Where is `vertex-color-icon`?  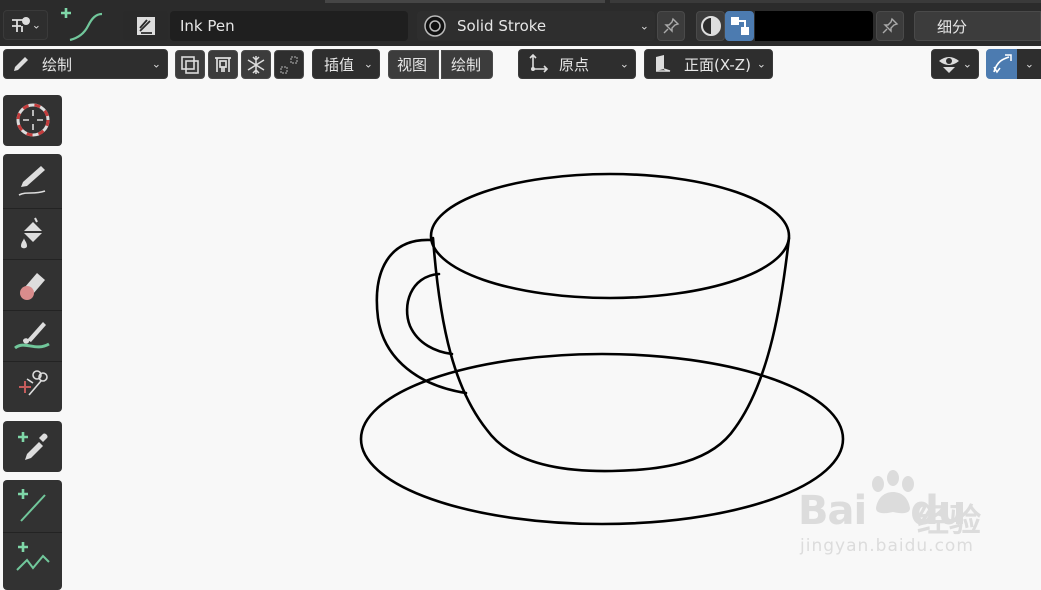
vertex-color-icon is located at coordinates (740, 26).